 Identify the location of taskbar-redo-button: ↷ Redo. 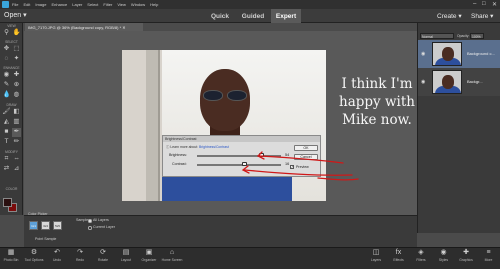
(80, 258).